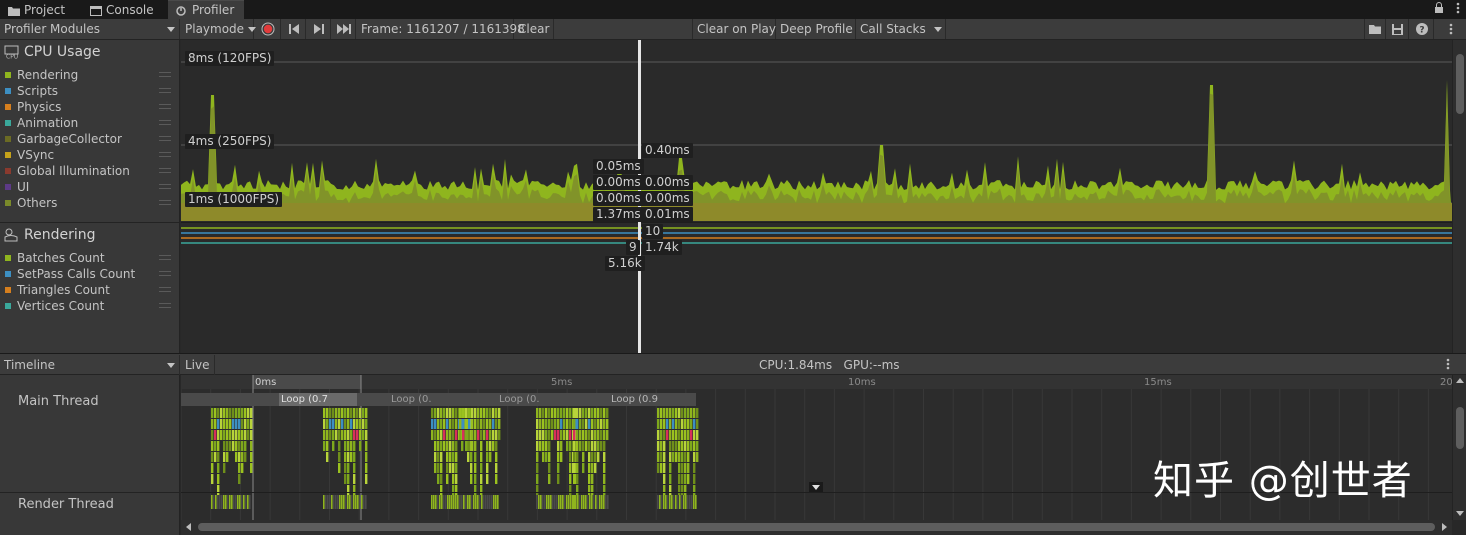  Describe the element at coordinates (901, 29) in the screenshot. I see `call-stacks-dropdown: Call Stacks` at that location.